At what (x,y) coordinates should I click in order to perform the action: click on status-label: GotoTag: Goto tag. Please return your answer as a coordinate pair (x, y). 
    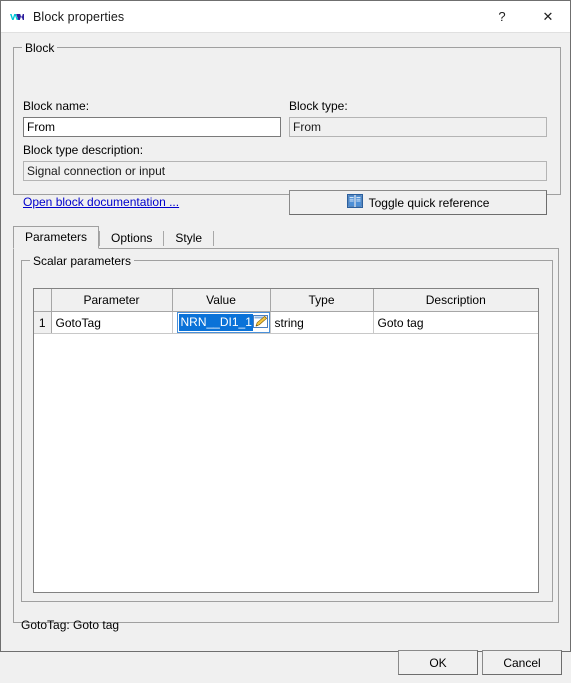
    Looking at the image, I should click on (70, 625).